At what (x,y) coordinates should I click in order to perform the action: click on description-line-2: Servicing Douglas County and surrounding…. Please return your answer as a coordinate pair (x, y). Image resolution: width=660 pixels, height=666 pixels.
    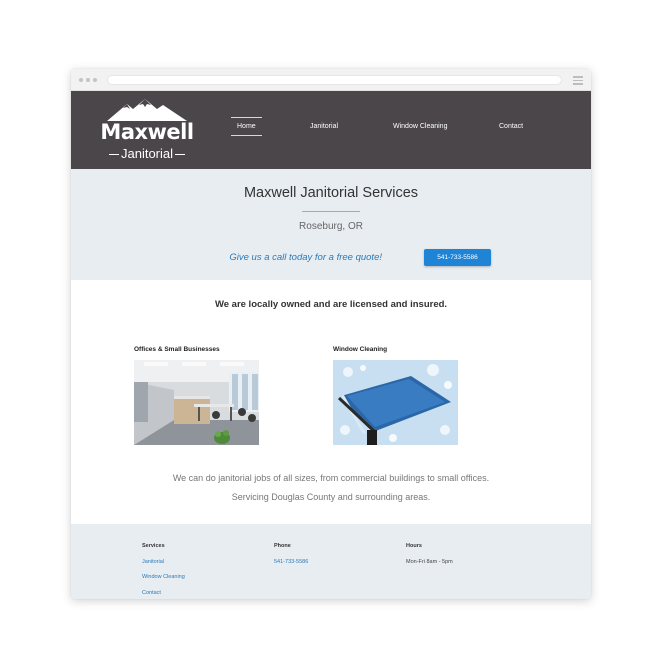
    Looking at the image, I should click on (331, 497).